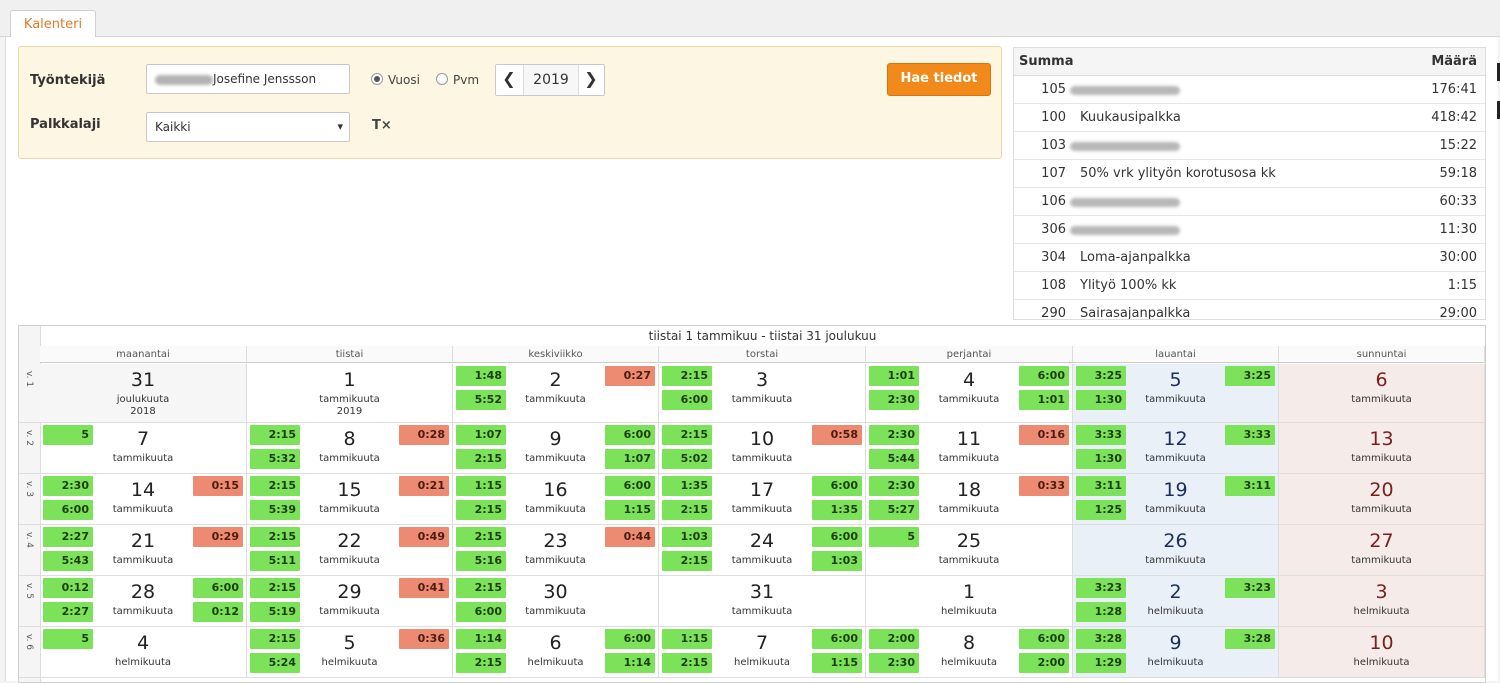 Image resolution: width=1500 pixels, height=683 pixels. I want to click on hours-badge: 1:28, so click(1101, 612).